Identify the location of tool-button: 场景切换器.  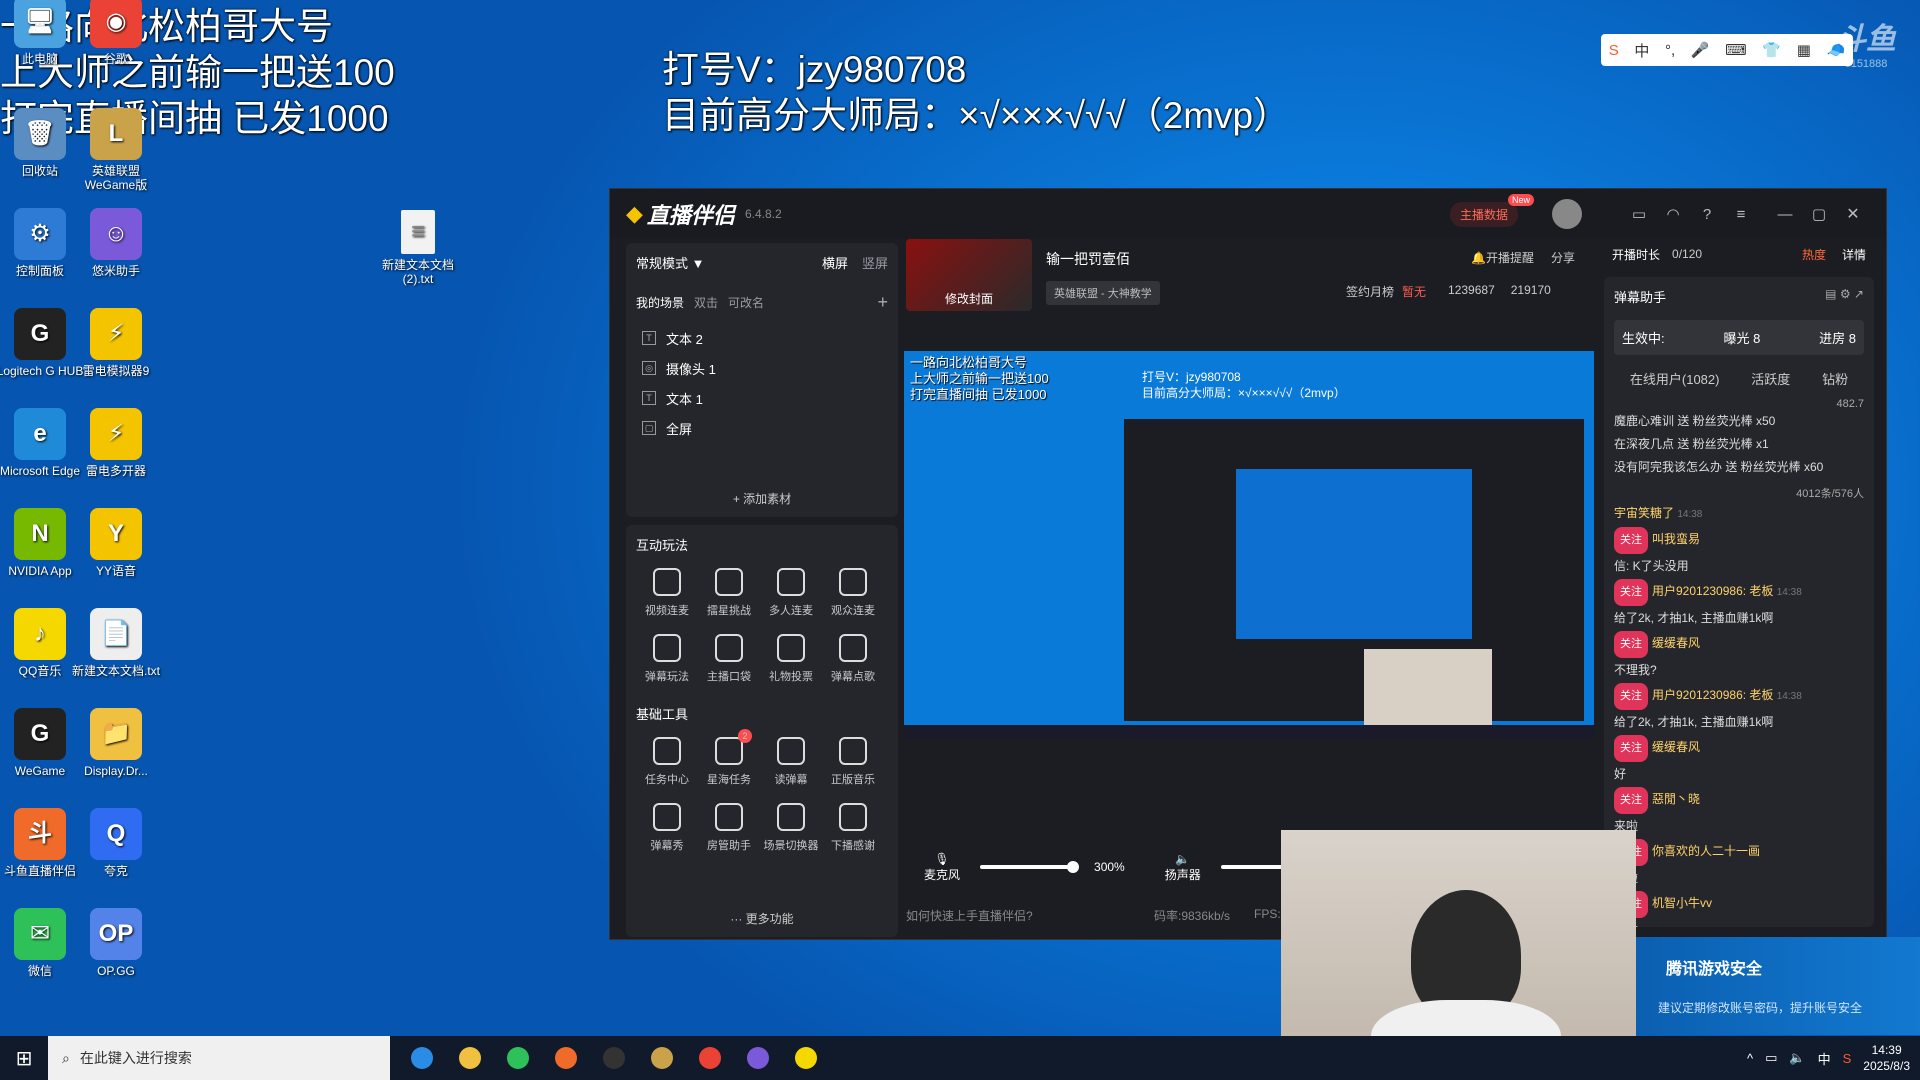
(791, 828).